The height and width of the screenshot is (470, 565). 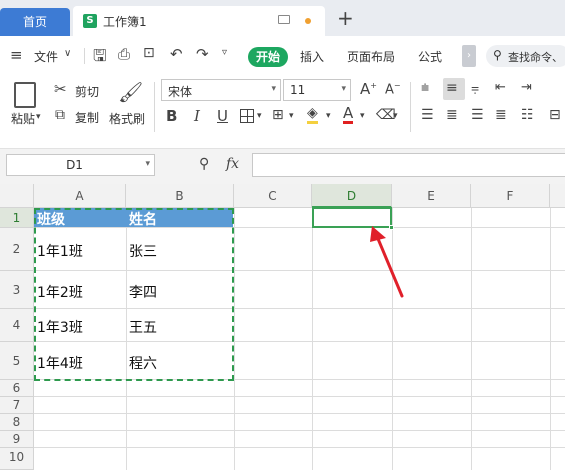 I want to click on more-tabs-icon: ›, so click(x=469, y=56).